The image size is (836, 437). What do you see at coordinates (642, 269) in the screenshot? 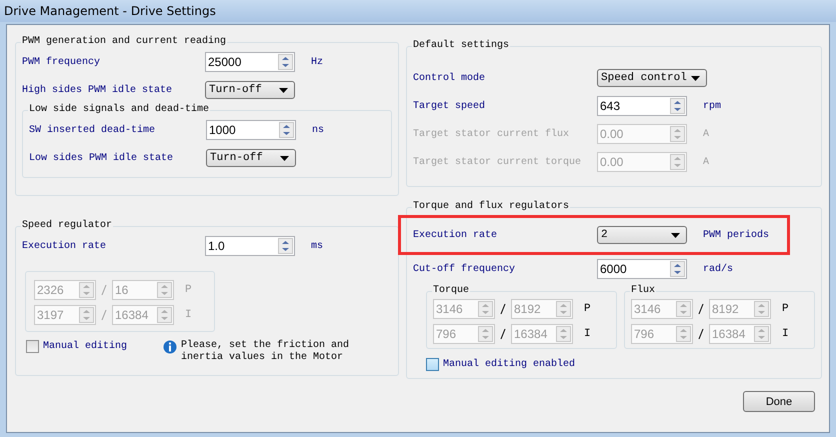
I see `spin-field: 6000` at bounding box center [642, 269].